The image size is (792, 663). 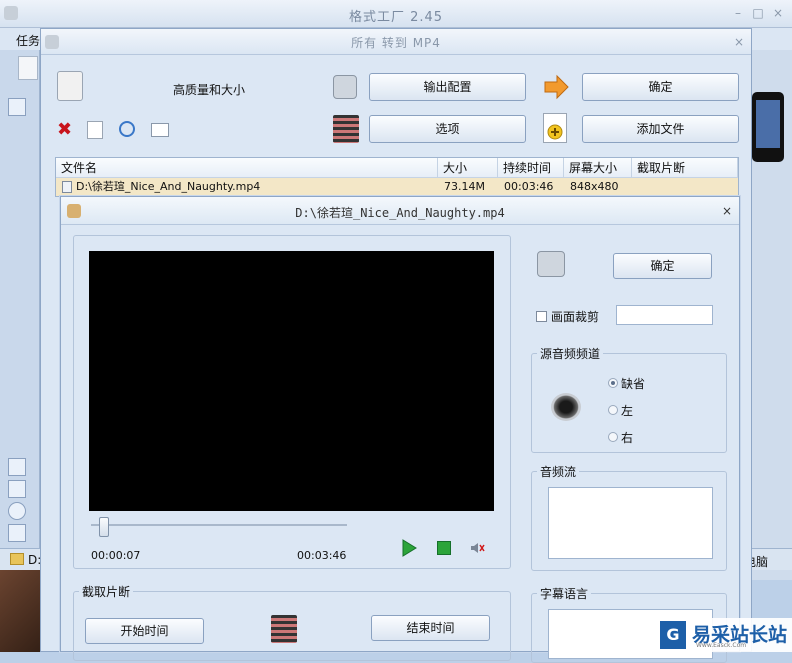 I want to click on convert-dialog-titlebar: 所有 转到 MP4 ×, so click(x=396, y=42).